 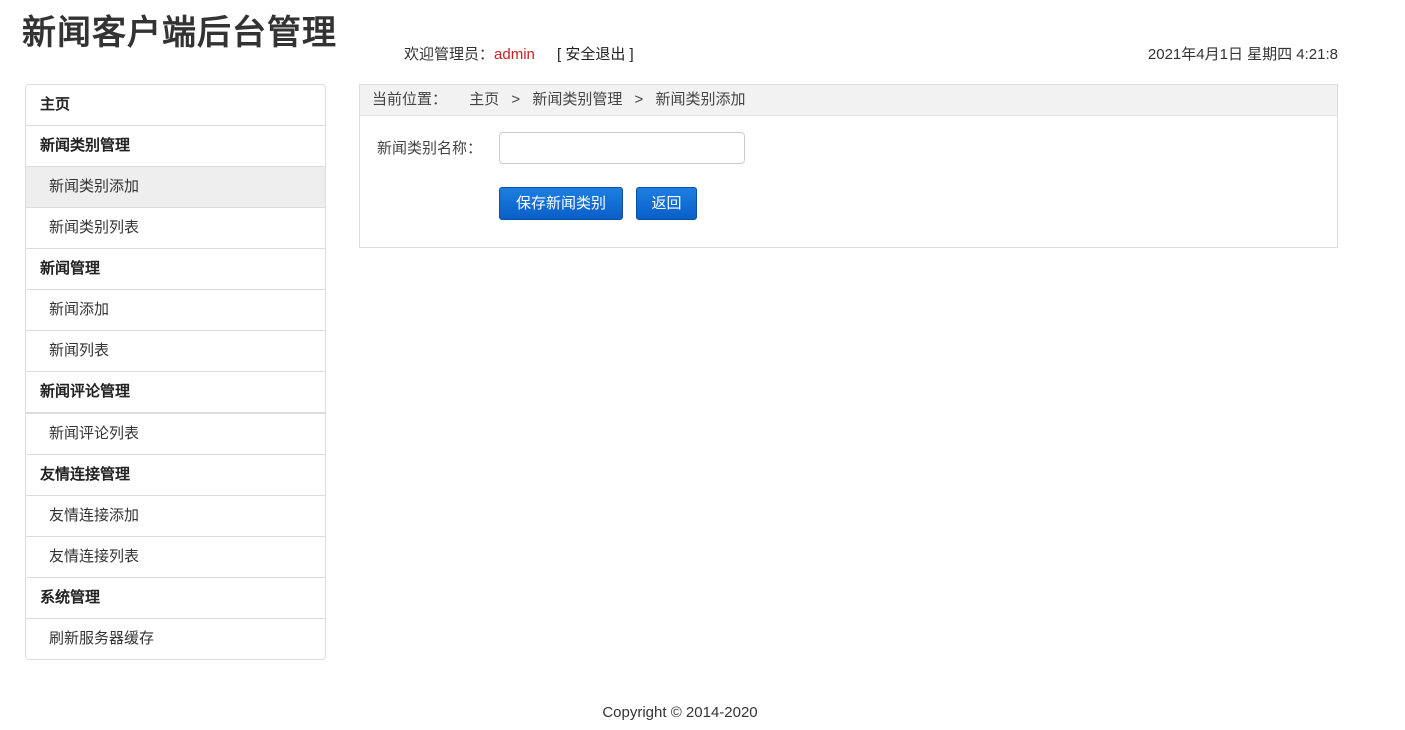 I want to click on footer-copyright: Copyright © 2014-2020, so click(x=680, y=712).